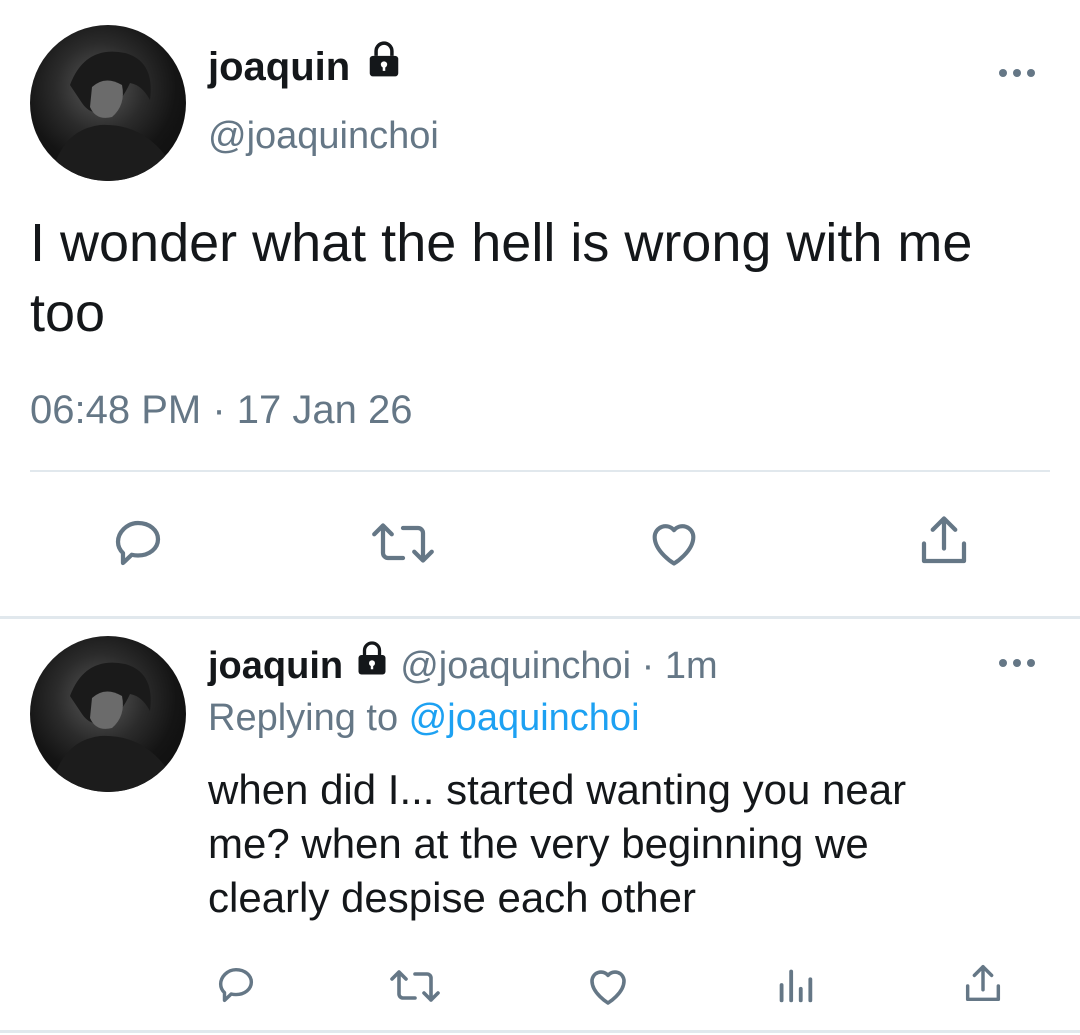 The image size is (1080, 1035). I want to click on analytics-icon, so click(795, 985).